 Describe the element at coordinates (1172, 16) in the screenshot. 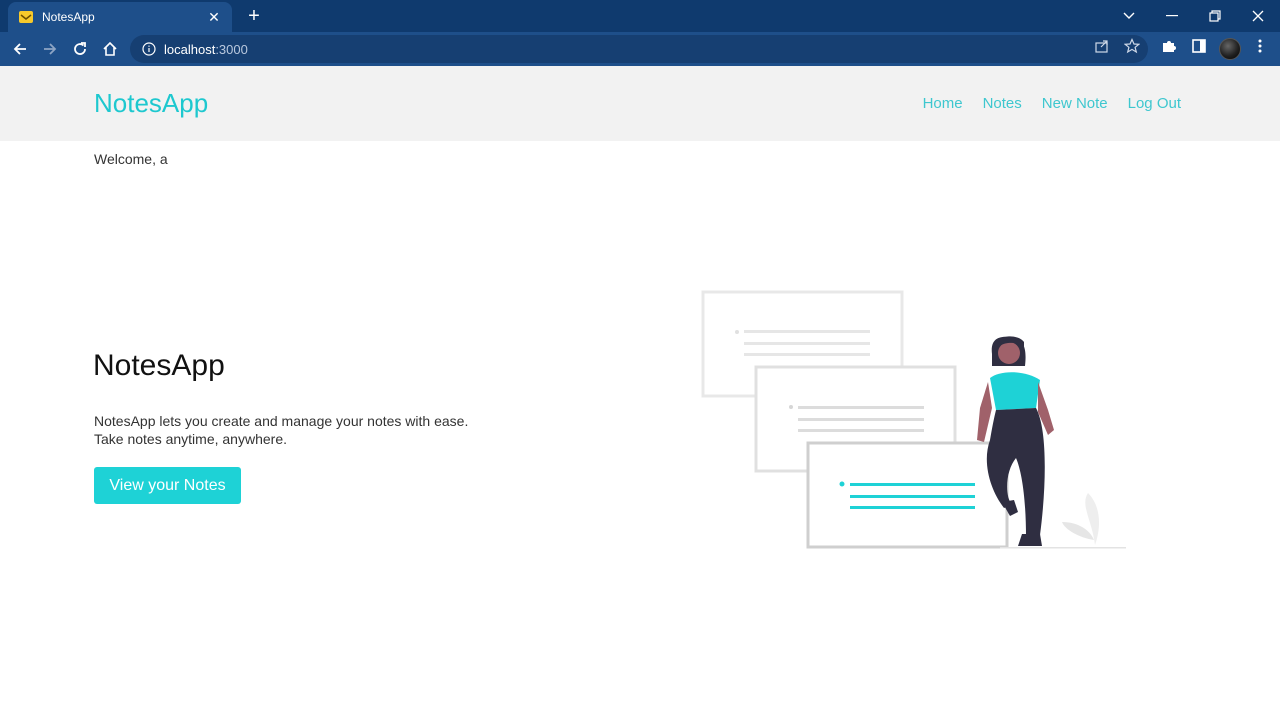

I see `minimize-icon` at that location.